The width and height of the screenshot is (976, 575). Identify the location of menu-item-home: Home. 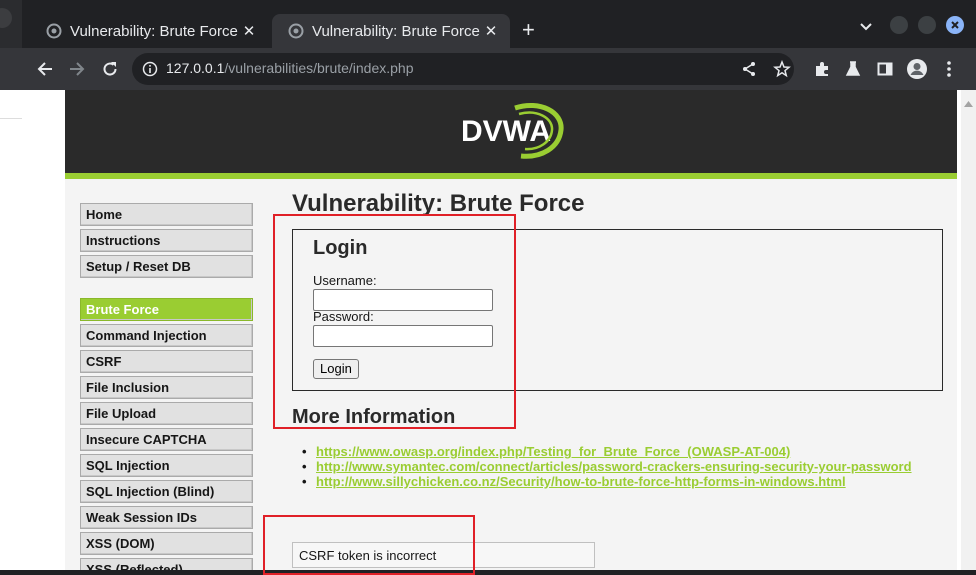
(166, 214).